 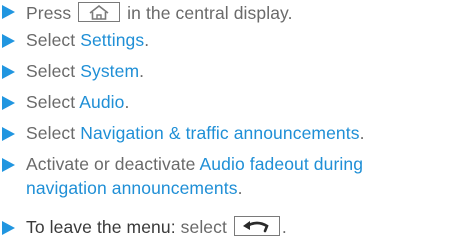 I want to click on step-text: Select Settings., so click(x=87, y=40).